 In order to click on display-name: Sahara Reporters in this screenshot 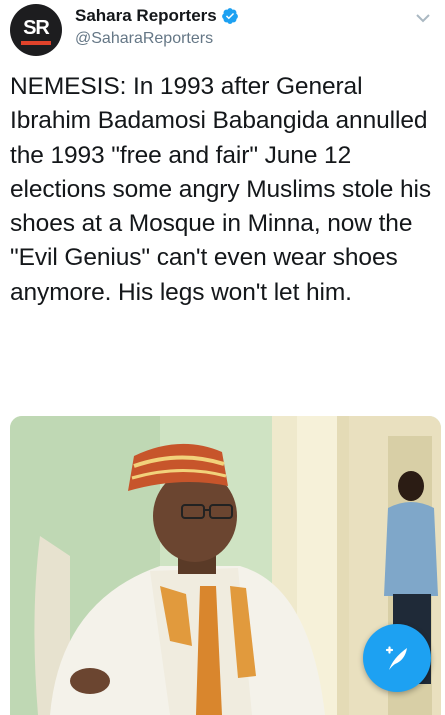, I will do `click(146, 16)`.